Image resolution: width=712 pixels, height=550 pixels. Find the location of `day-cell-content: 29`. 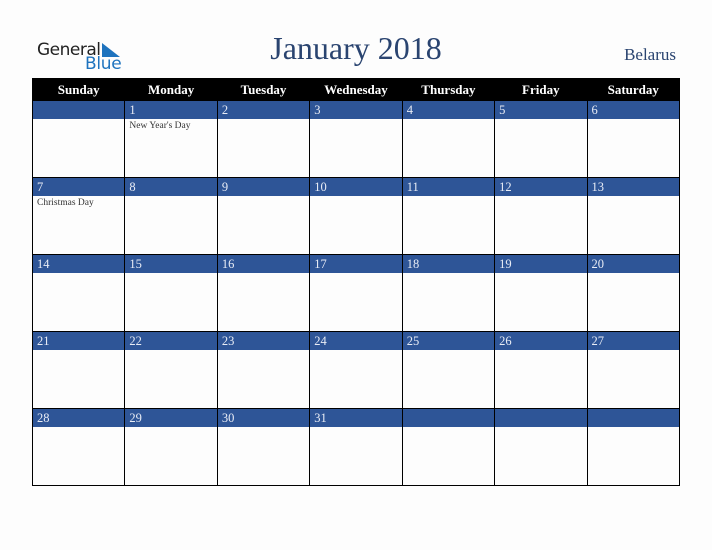

day-cell-content: 29 is located at coordinates (171, 447).